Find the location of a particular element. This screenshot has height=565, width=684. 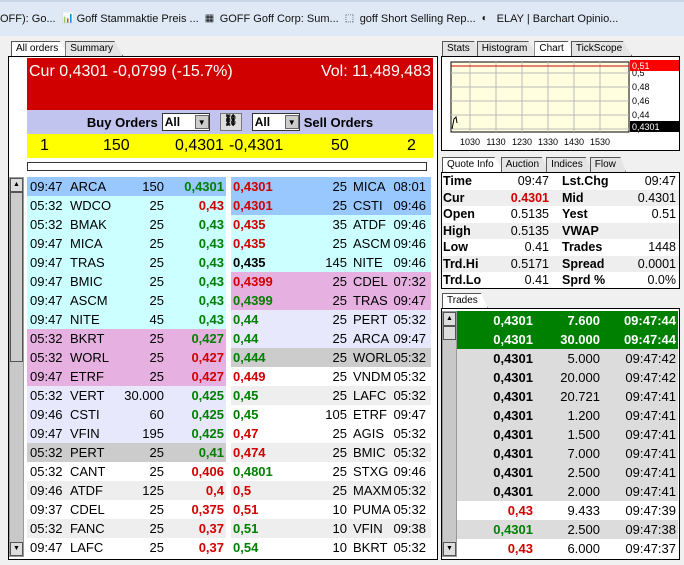

sell-order-row: 0,44 25 ARCA 09:47 is located at coordinates (331, 338).